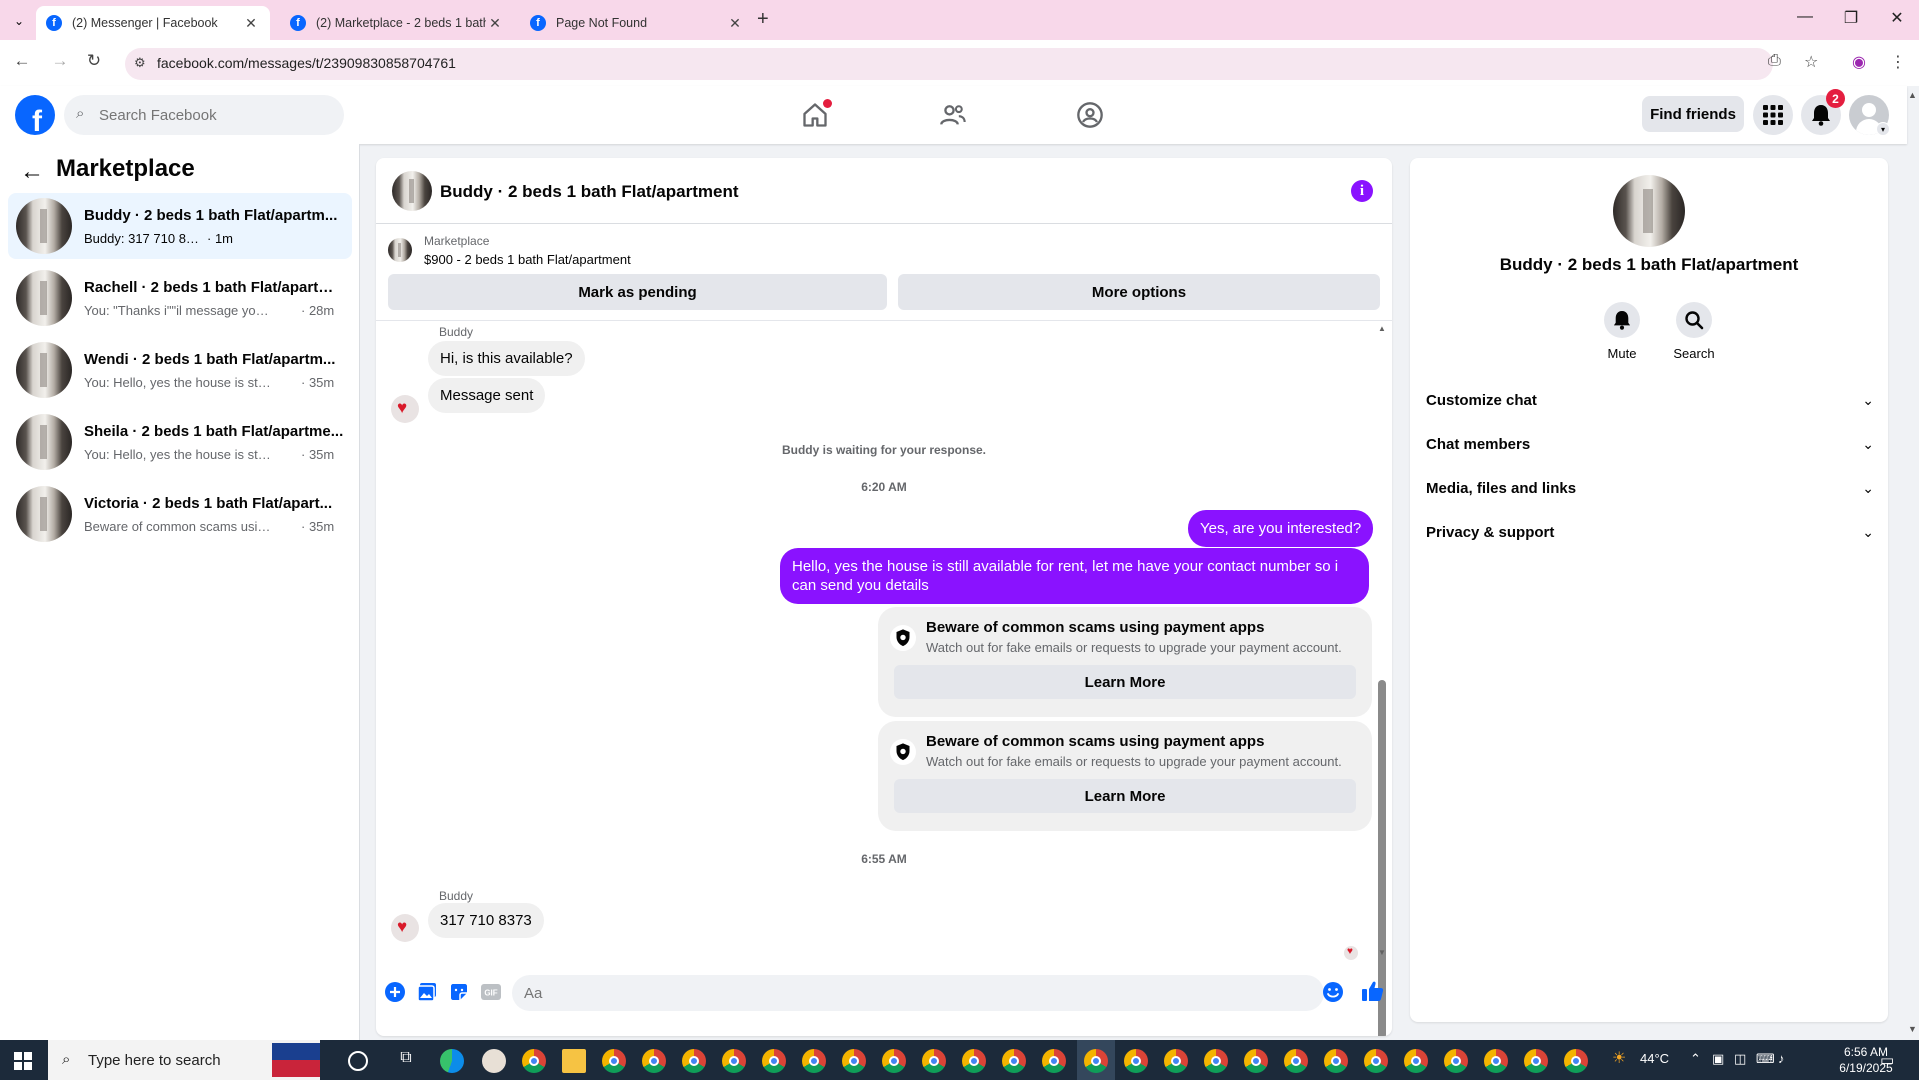  I want to click on chat-listing-thumbnail, so click(412, 191).